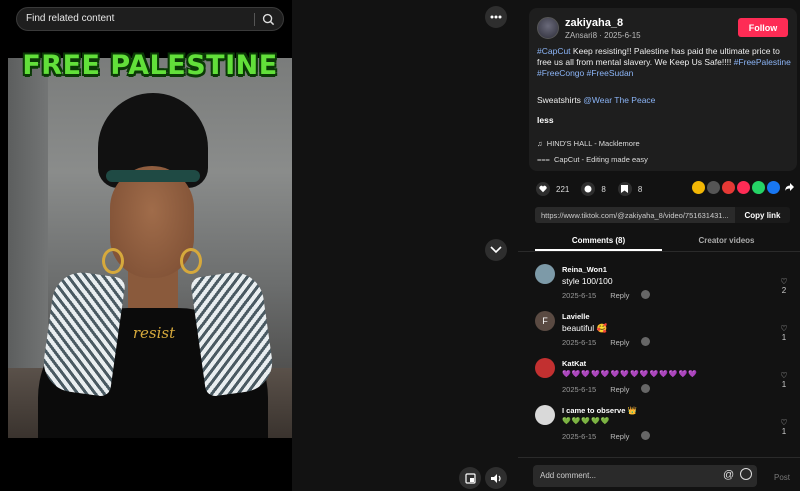 This screenshot has height=491, width=800. I want to click on share-coin-icon, so click(698, 187).